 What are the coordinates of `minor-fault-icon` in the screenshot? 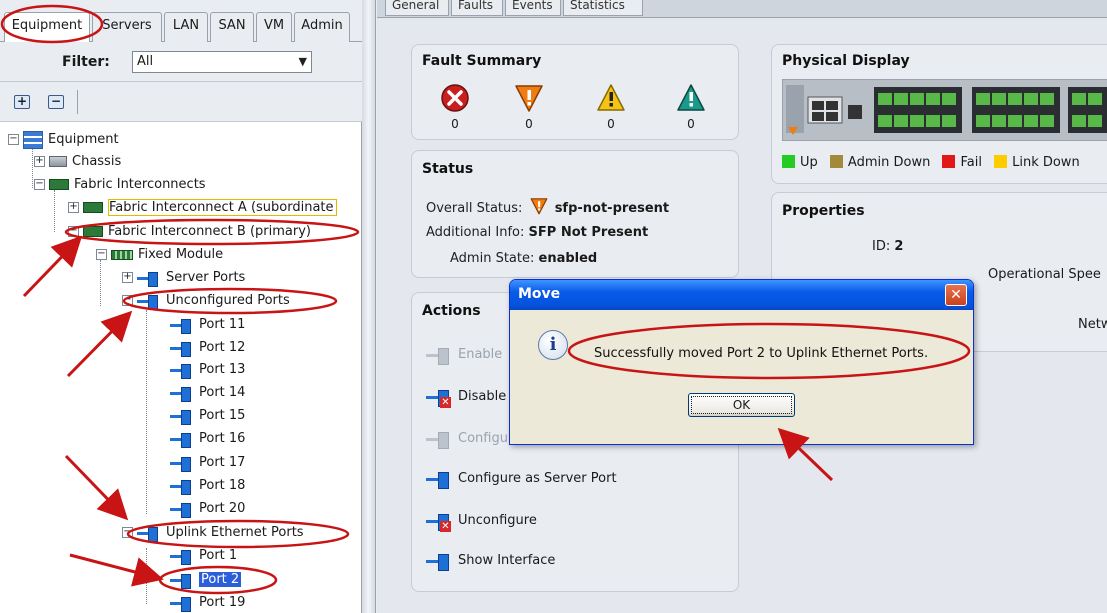 It's located at (611, 97).